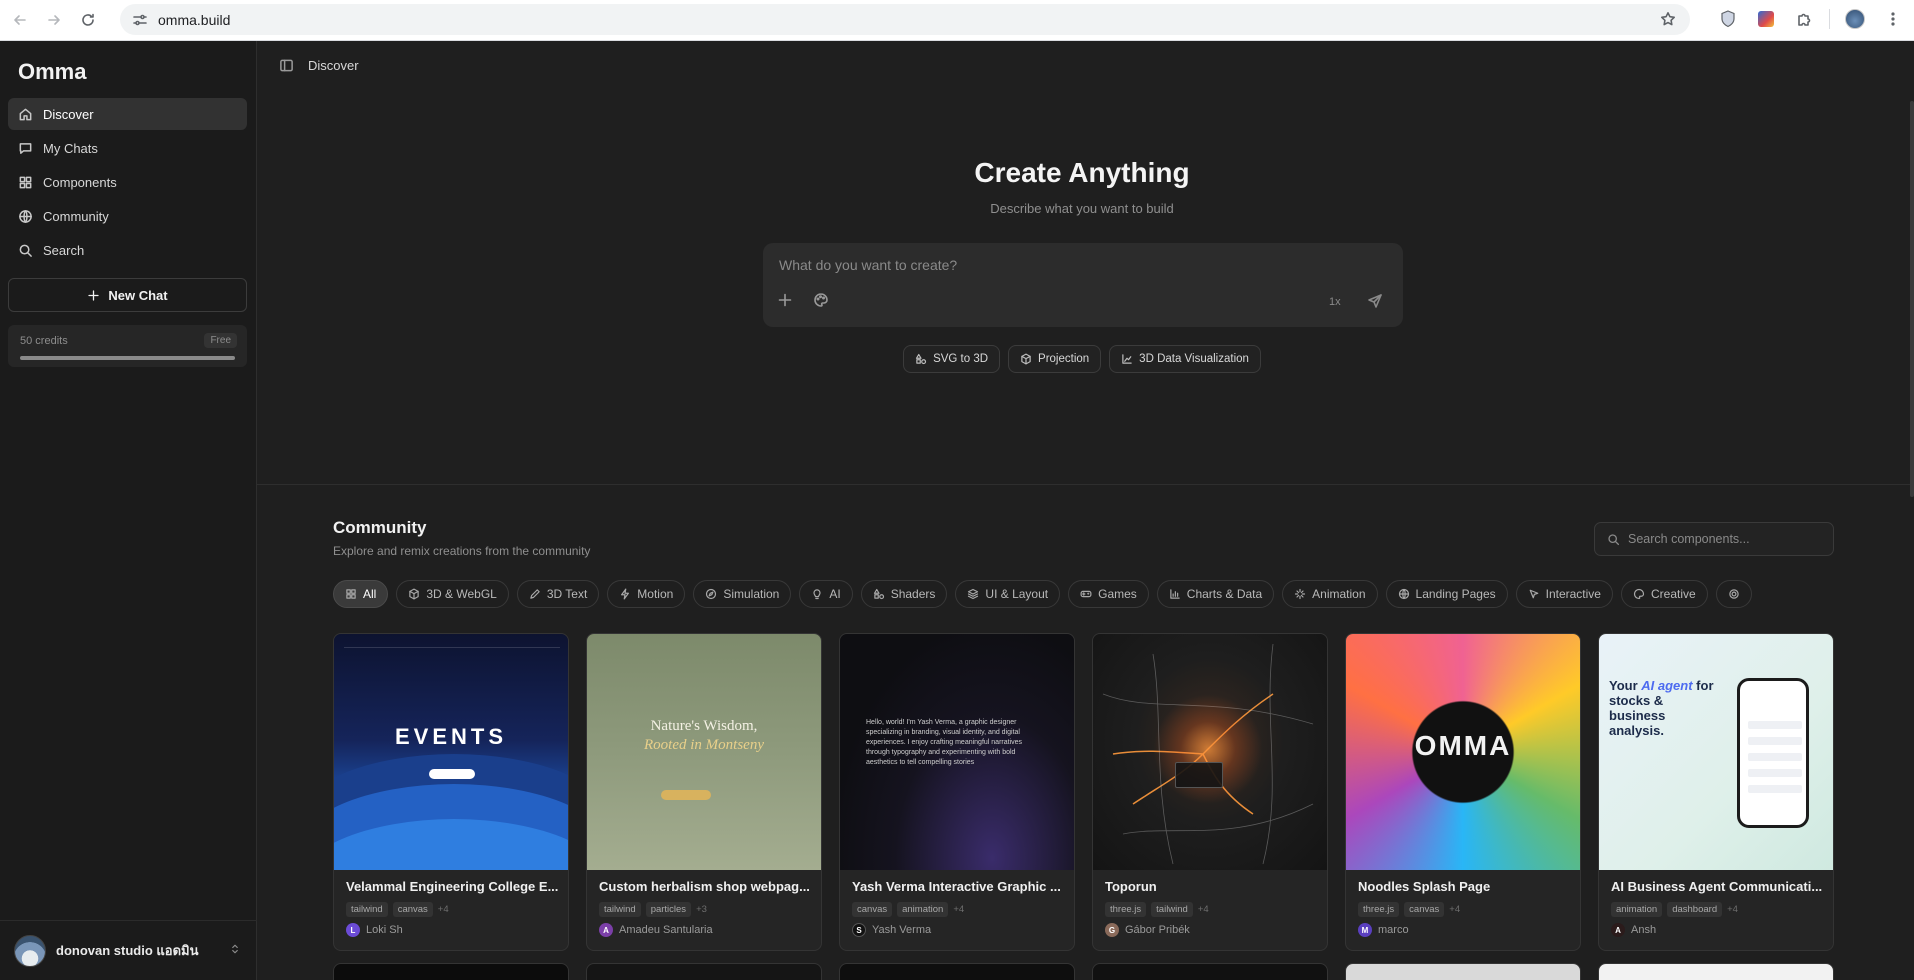 The image size is (1914, 980). I want to click on brand-logo: Omma, so click(52, 72).